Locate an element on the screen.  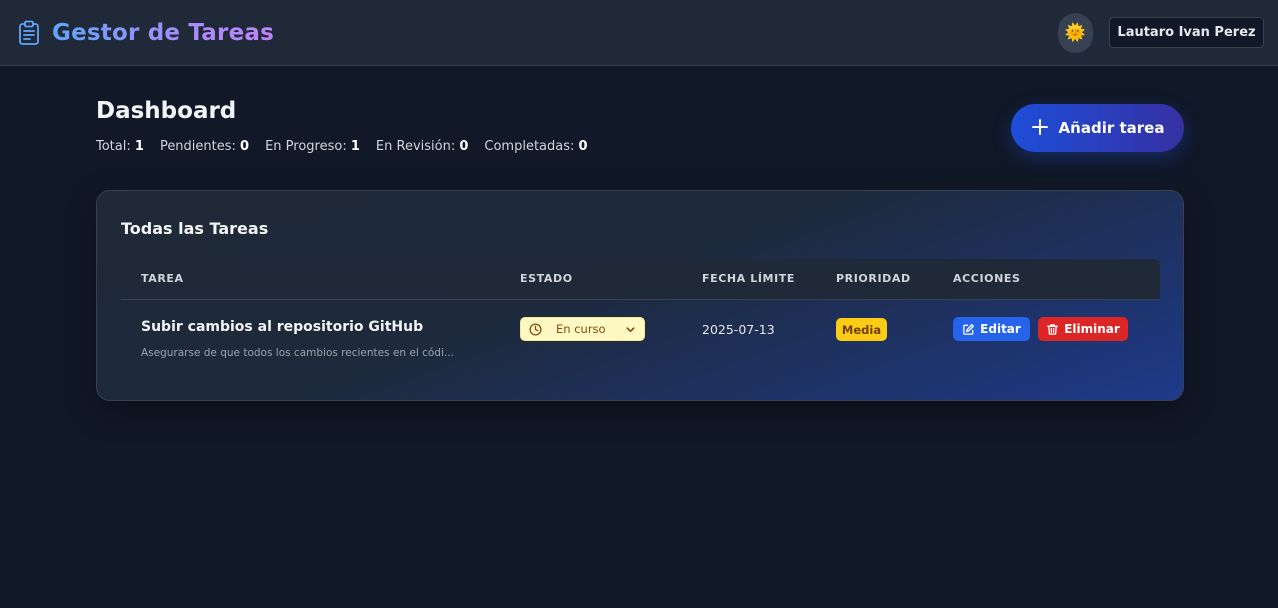
column-header-actions: ACCIONES is located at coordinates (987, 278).